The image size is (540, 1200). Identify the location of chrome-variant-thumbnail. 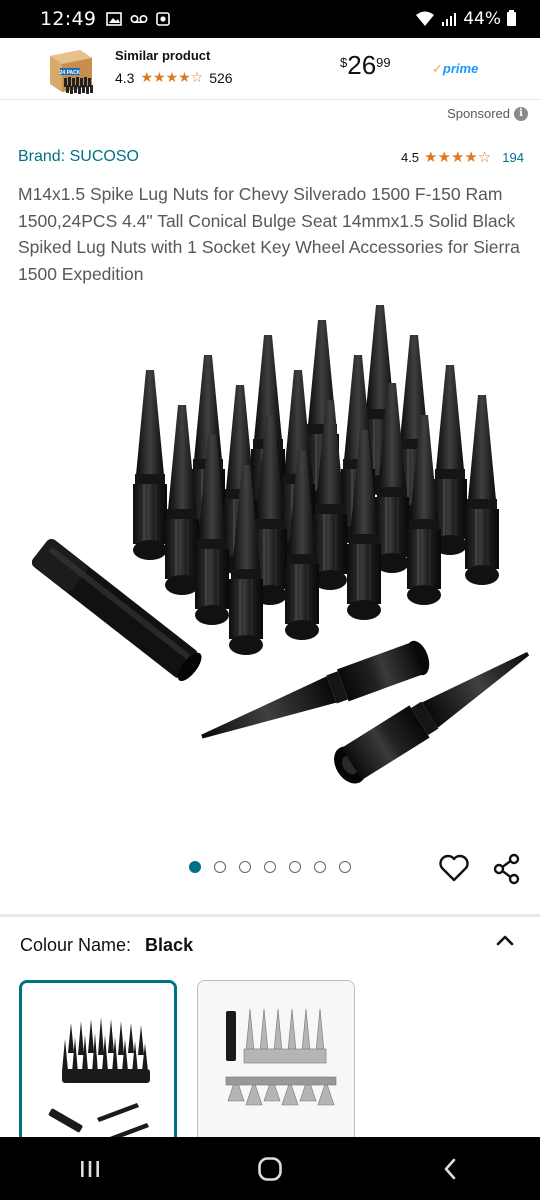
(276, 1065).